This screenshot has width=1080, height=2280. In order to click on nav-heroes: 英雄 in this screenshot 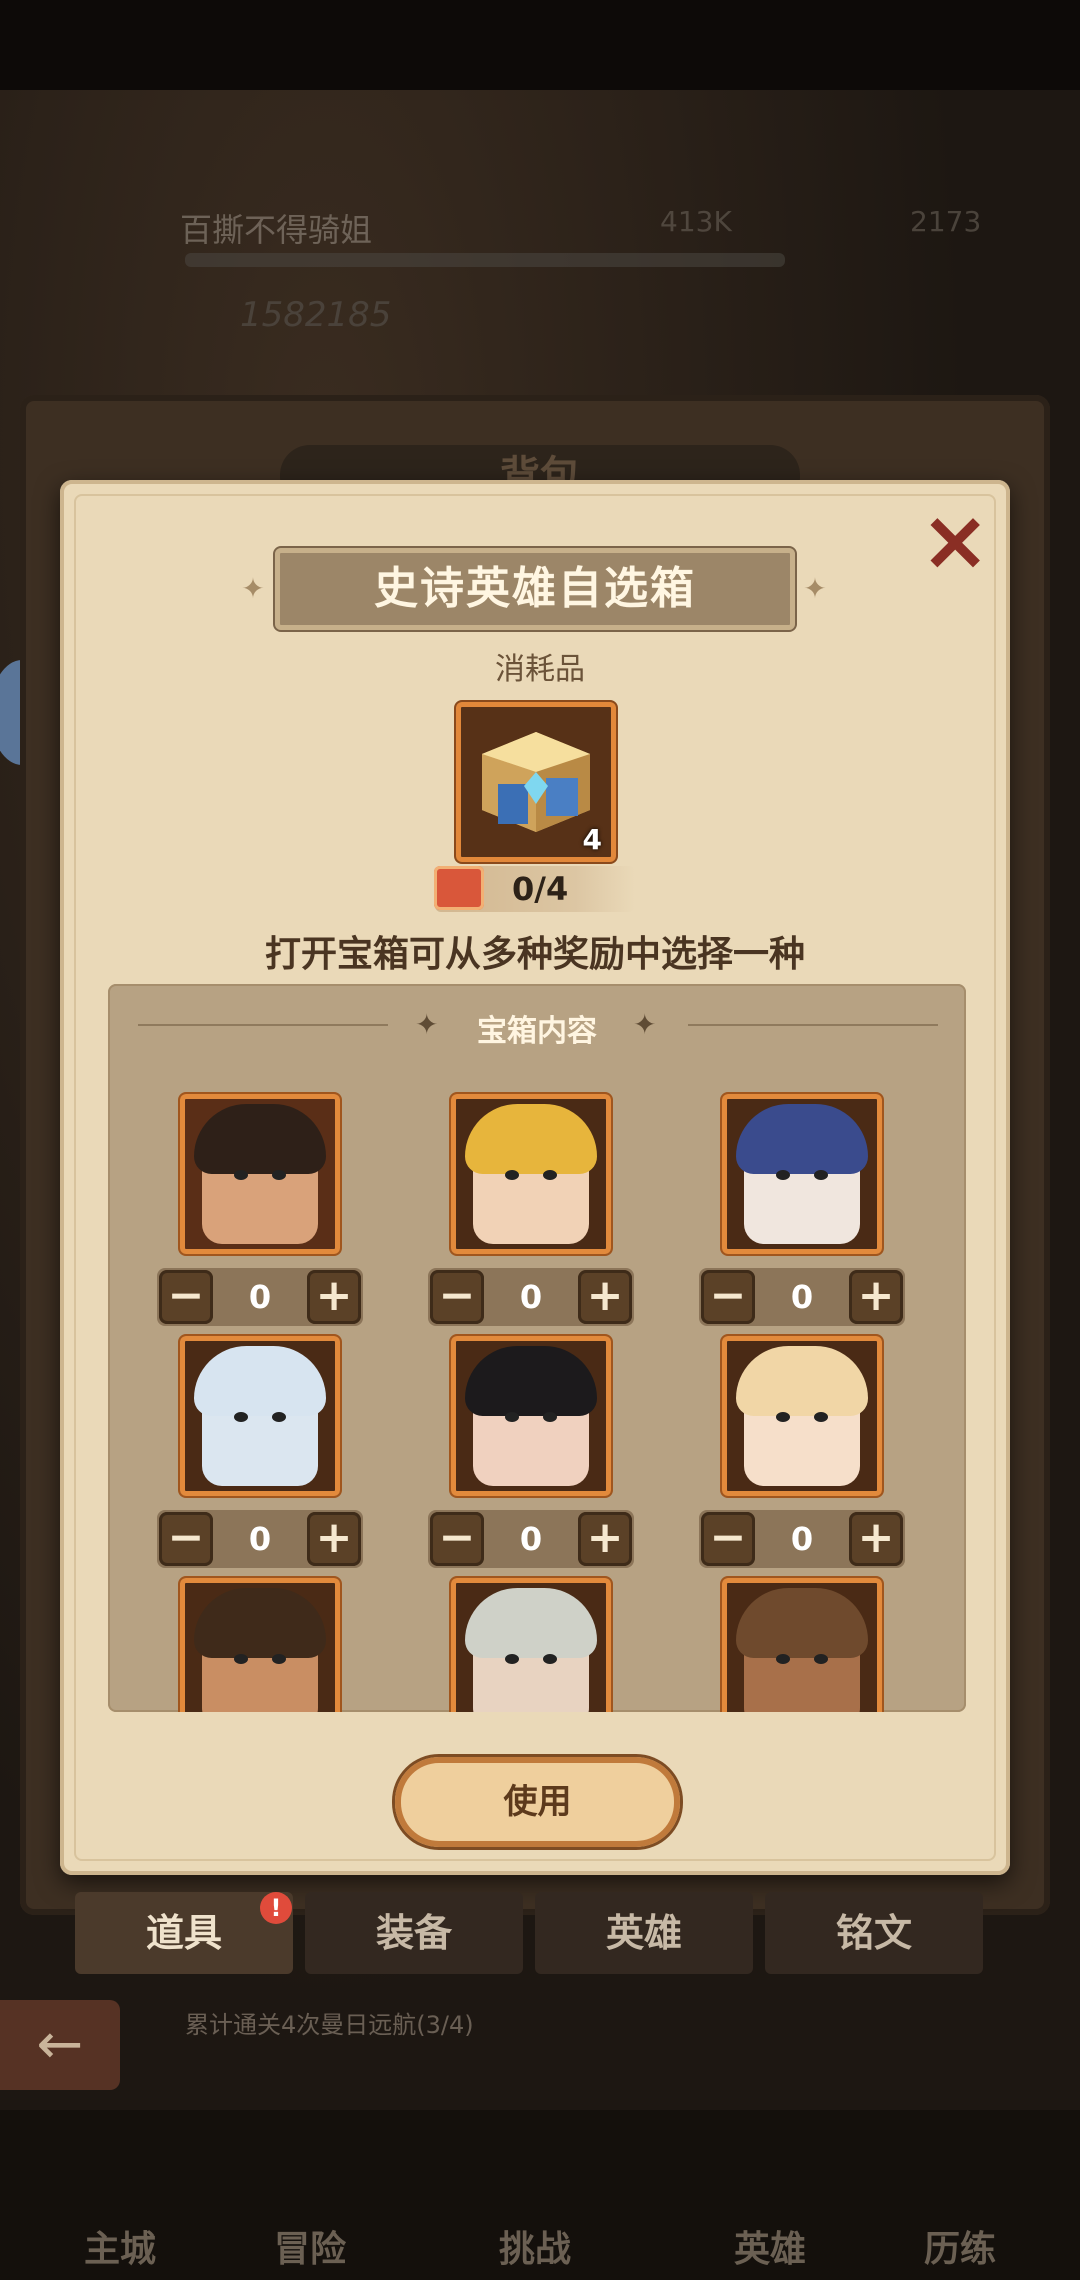, I will do `click(770, 2246)`.